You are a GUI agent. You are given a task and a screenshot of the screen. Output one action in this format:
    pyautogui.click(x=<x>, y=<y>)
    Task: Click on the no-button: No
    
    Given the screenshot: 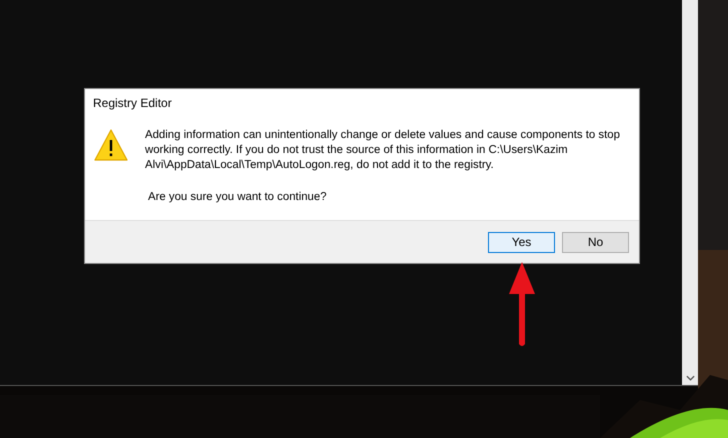 What is the action you would take?
    pyautogui.click(x=595, y=242)
    